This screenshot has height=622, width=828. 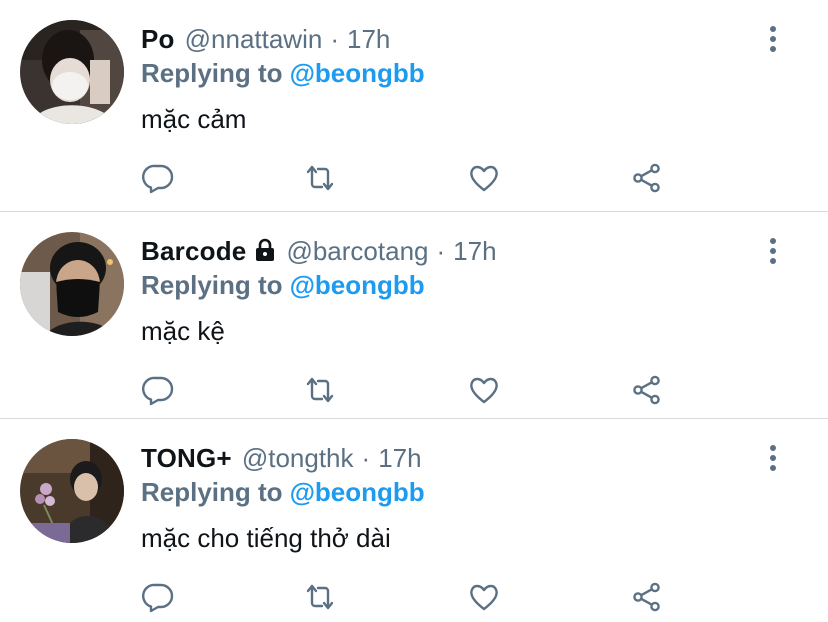 What do you see at coordinates (266, 538) in the screenshot?
I see `tweet-text: mặc cho tiếng thở dài` at bounding box center [266, 538].